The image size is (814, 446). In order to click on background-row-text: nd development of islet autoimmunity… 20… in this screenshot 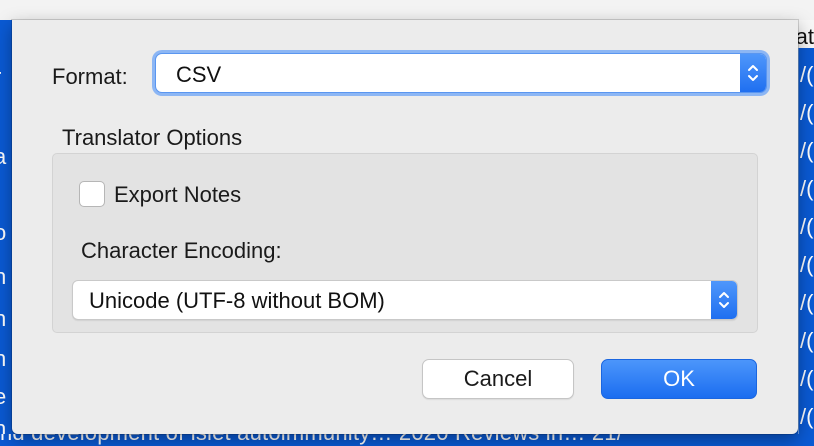, I will do `click(311, 440)`.